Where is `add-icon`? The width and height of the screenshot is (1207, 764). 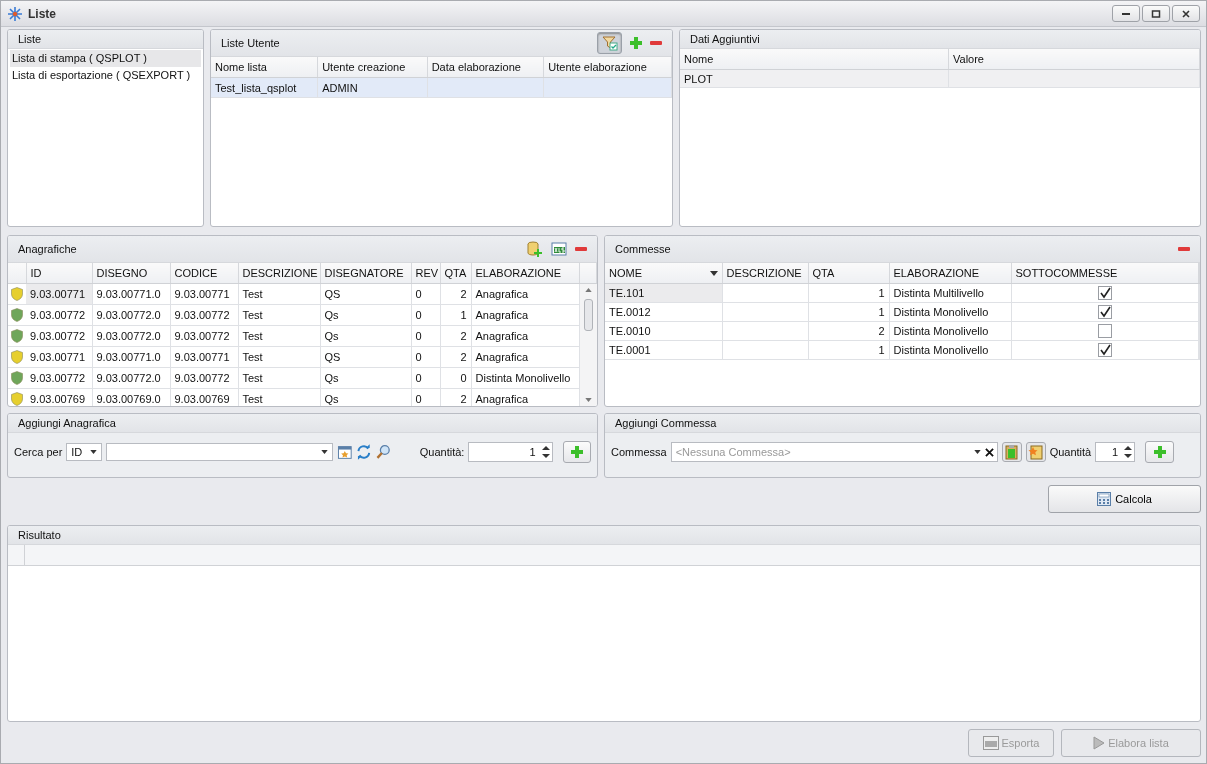 add-icon is located at coordinates (636, 43).